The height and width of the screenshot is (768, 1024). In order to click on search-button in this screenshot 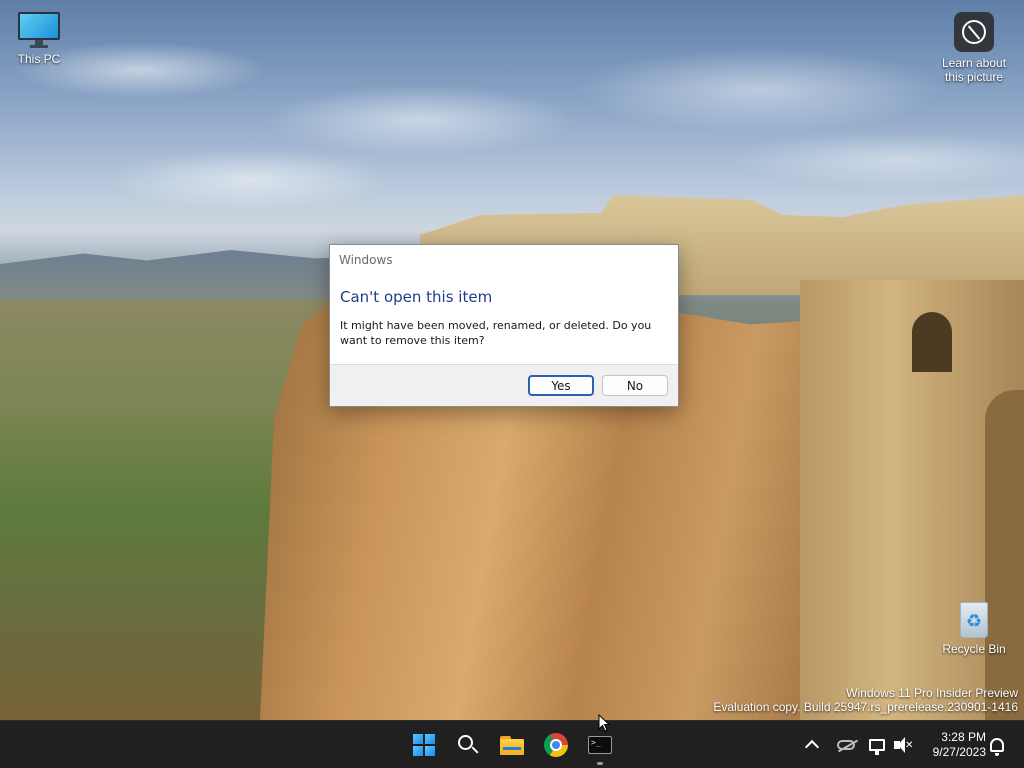, I will do `click(468, 745)`.